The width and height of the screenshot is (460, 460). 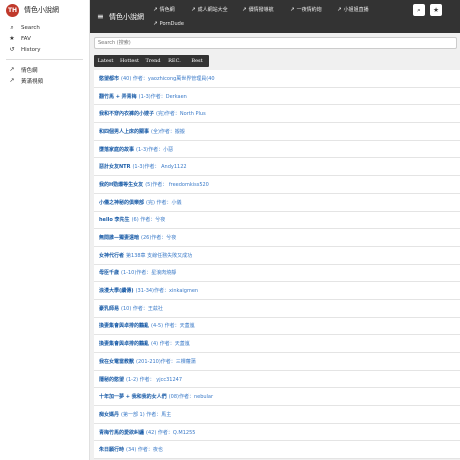 I want to click on list-item: 慾望都市 (40) 作者：yaozhicong萬世界管理員(40, so click(x=277, y=79).